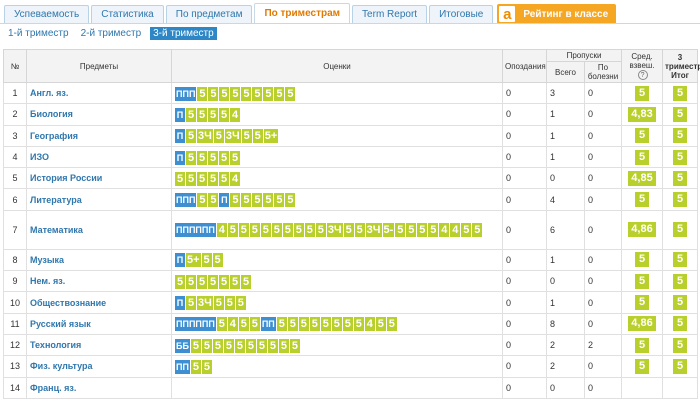  What do you see at coordinates (193, 260) in the screenshot?
I see `grade-mark: 5+` at bounding box center [193, 260].